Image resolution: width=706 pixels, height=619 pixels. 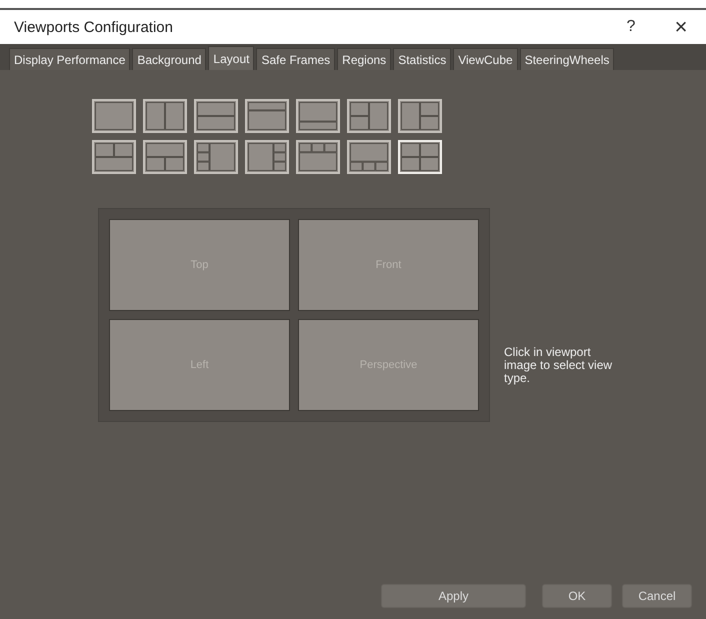 I want to click on tab: Display Performance, so click(x=69, y=59).